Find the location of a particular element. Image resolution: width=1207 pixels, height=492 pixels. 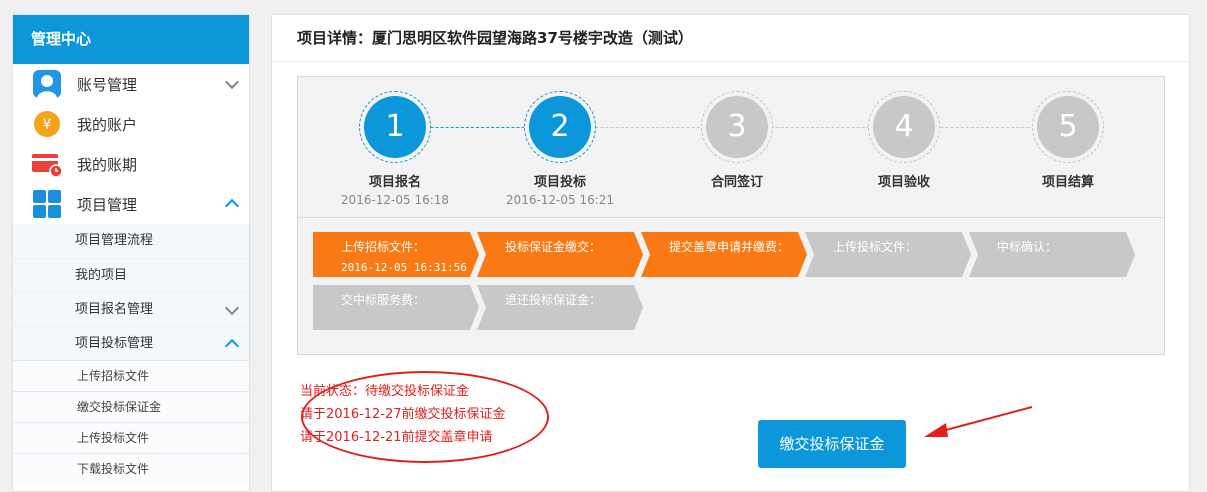

flow-step-label: 中标确认： is located at coordinates (1027, 247).